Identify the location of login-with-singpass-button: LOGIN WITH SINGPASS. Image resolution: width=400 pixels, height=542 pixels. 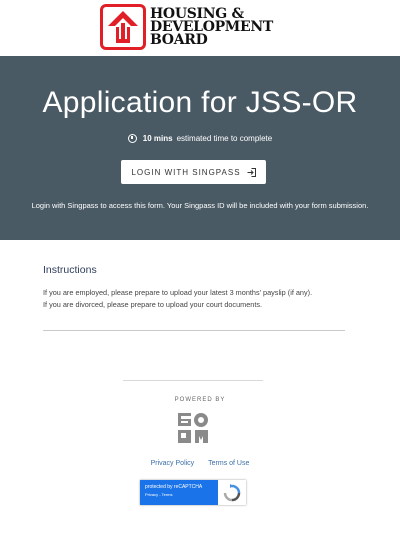
(193, 172).